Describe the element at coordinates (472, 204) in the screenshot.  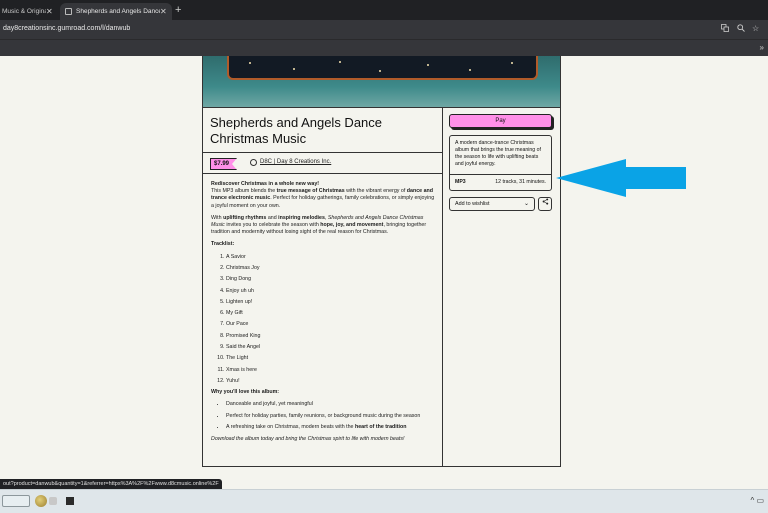
I see `wishlist-label: Add to wishlist` at that location.